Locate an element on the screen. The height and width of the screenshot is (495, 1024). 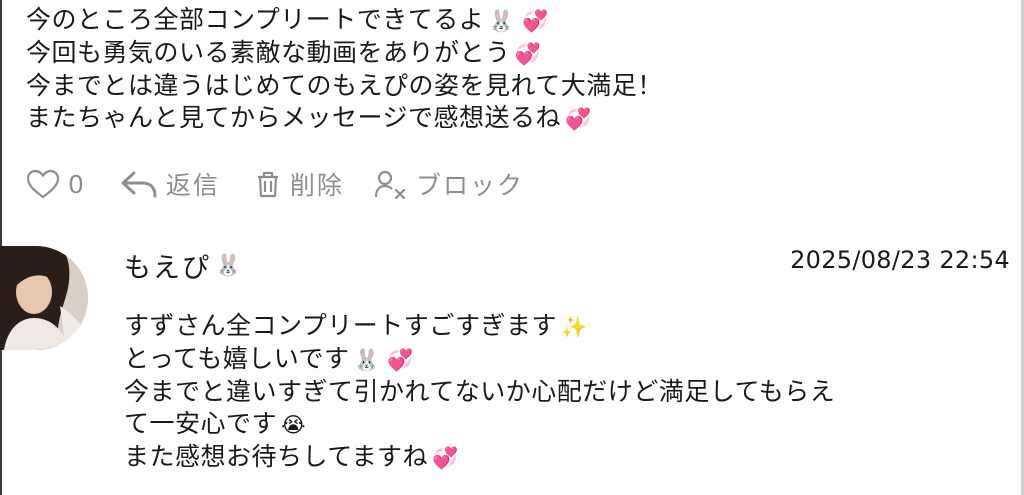
heart-icon is located at coordinates (43, 184).